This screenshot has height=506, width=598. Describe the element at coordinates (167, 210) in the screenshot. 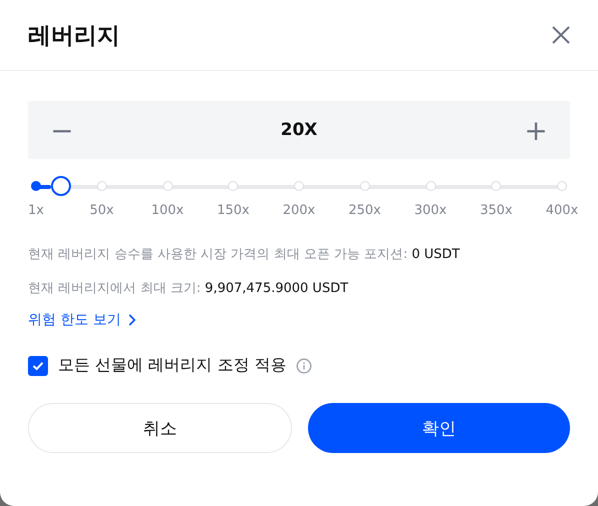

I see `slider-tick-label: 100x` at that location.